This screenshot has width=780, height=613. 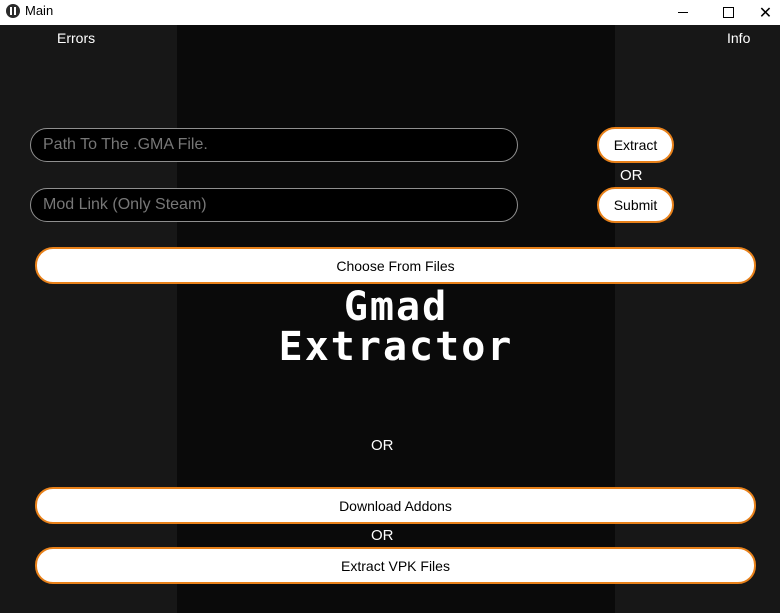 What do you see at coordinates (274, 145) in the screenshot?
I see `gma-path-input` at bounding box center [274, 145].